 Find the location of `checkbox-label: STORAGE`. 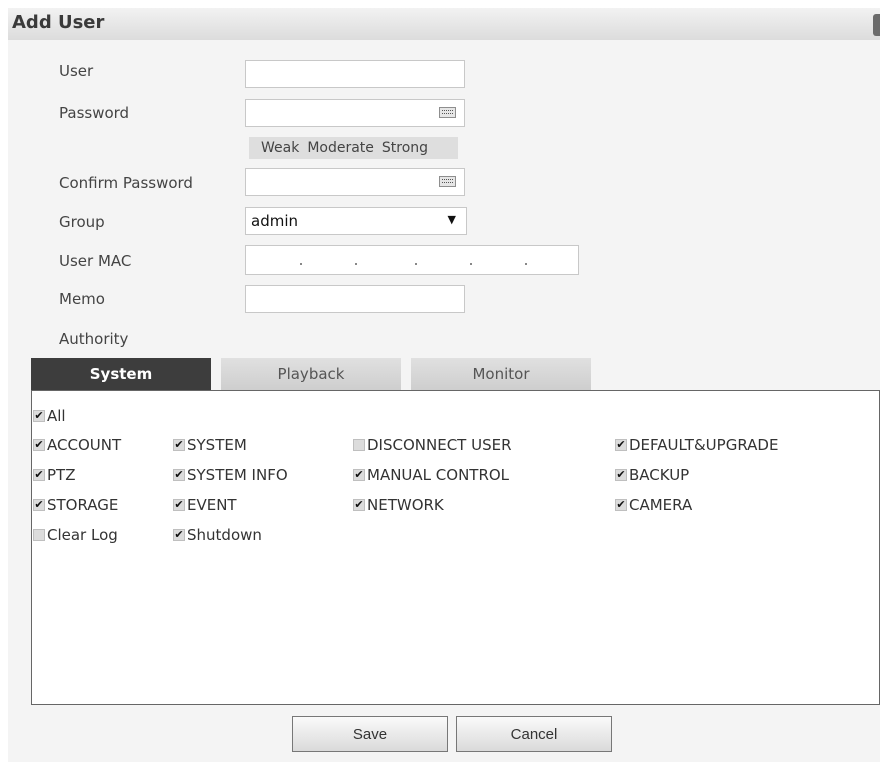

checkbox-label: STORAGE is located at coordinates (83, 505).